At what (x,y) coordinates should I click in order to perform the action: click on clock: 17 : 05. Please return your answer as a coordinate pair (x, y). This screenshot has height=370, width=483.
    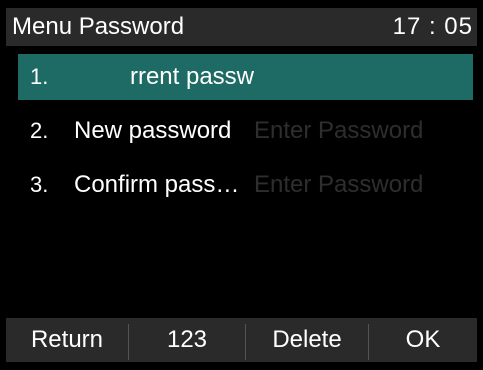
    Looking at the image, I should click on (432, 26).